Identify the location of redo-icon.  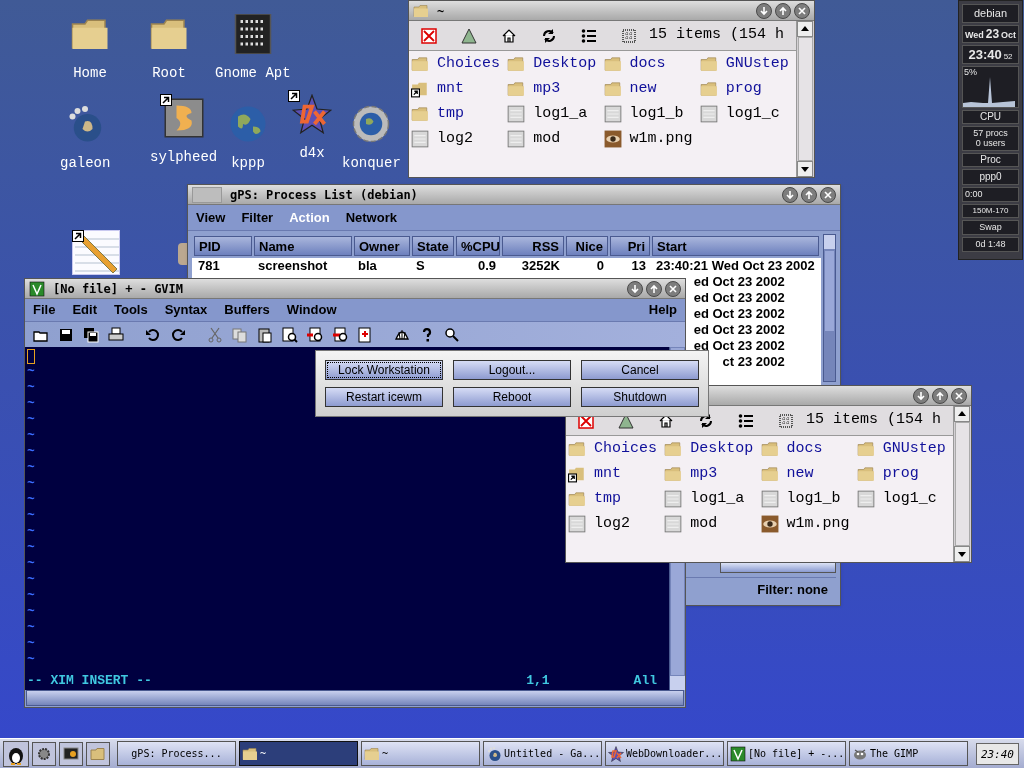
(178, 334).